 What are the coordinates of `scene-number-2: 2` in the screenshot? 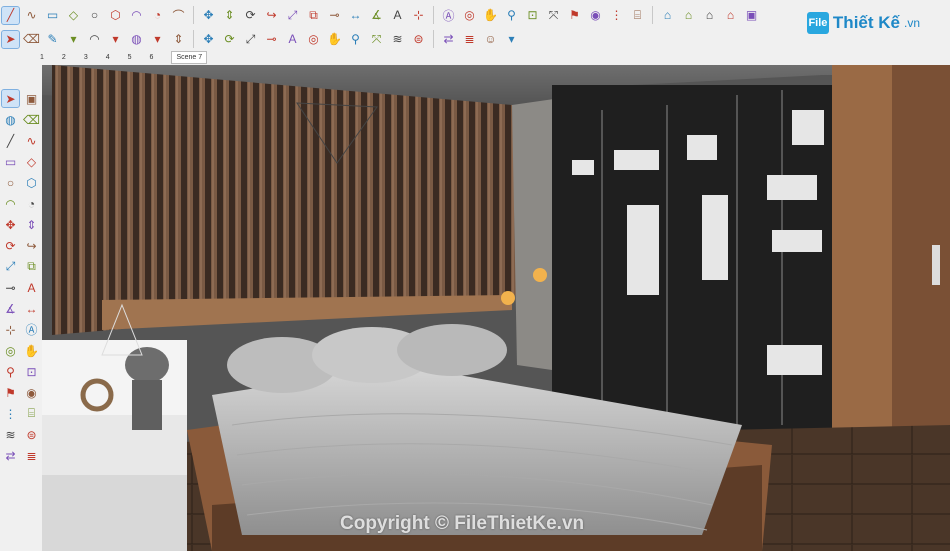 It's located at (64, 57).